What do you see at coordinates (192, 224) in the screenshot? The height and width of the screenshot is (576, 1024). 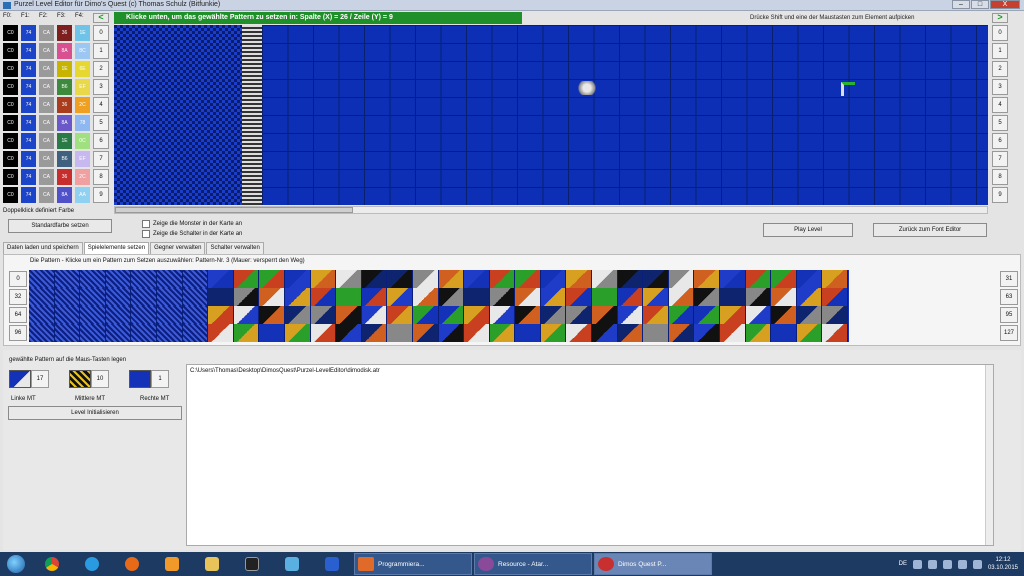 I see `show-monsters-checkbox: Zeige die Monster in der Karte an` at bounding box center [192, 224].